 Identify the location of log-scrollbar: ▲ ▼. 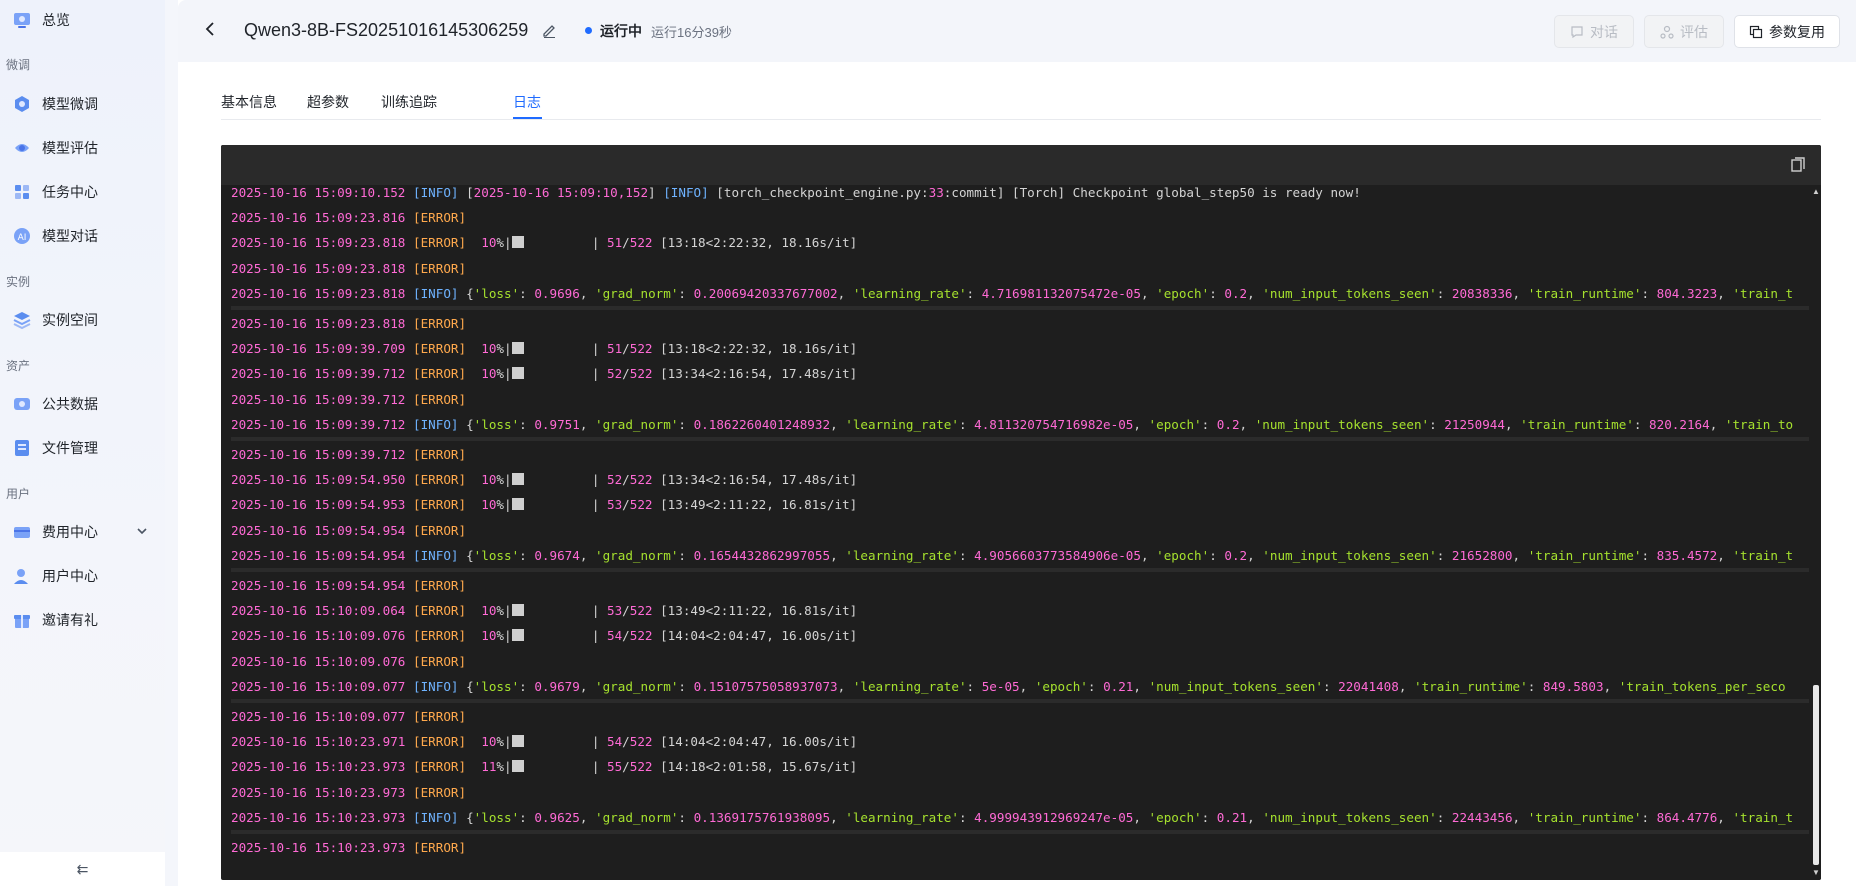
(1816, 532).